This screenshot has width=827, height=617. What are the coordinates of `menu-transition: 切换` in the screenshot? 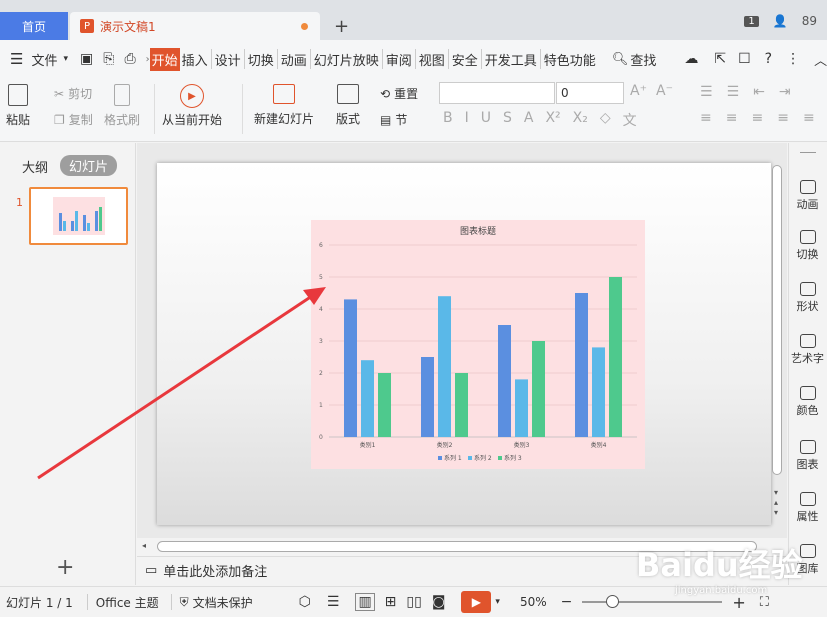 It's located at (261, 59).